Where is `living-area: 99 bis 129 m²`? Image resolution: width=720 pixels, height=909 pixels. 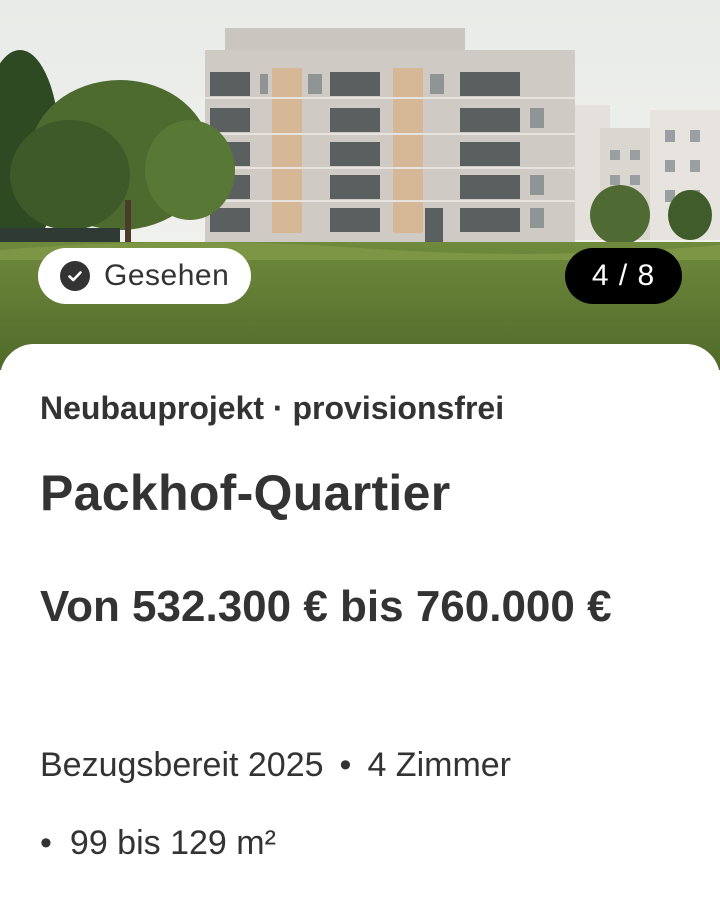 living-area: 99 bis 129 m² is located at coordinates (172, 843).